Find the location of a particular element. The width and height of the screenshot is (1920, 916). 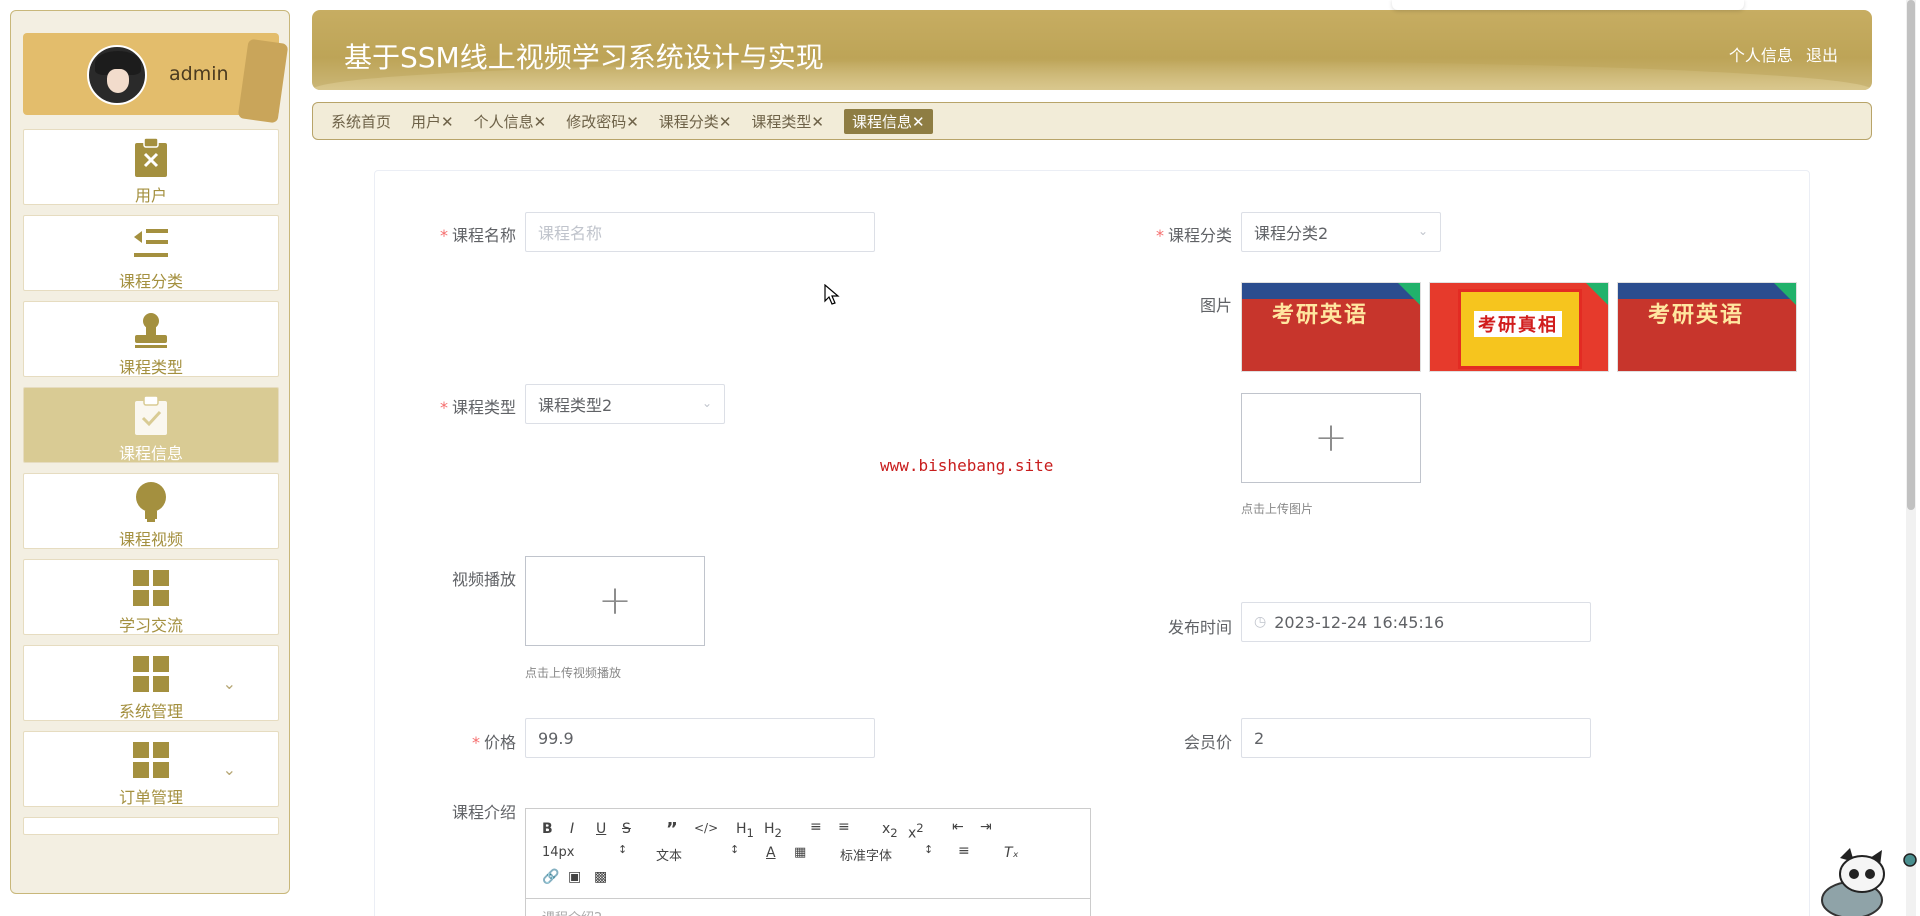

sidebar: admin 用户 课程分类 课程类型 课程信息 课程视频 学习交流 系统管理 ⌄ 订单管理 ⌄ is located at coordinates (150, 452).